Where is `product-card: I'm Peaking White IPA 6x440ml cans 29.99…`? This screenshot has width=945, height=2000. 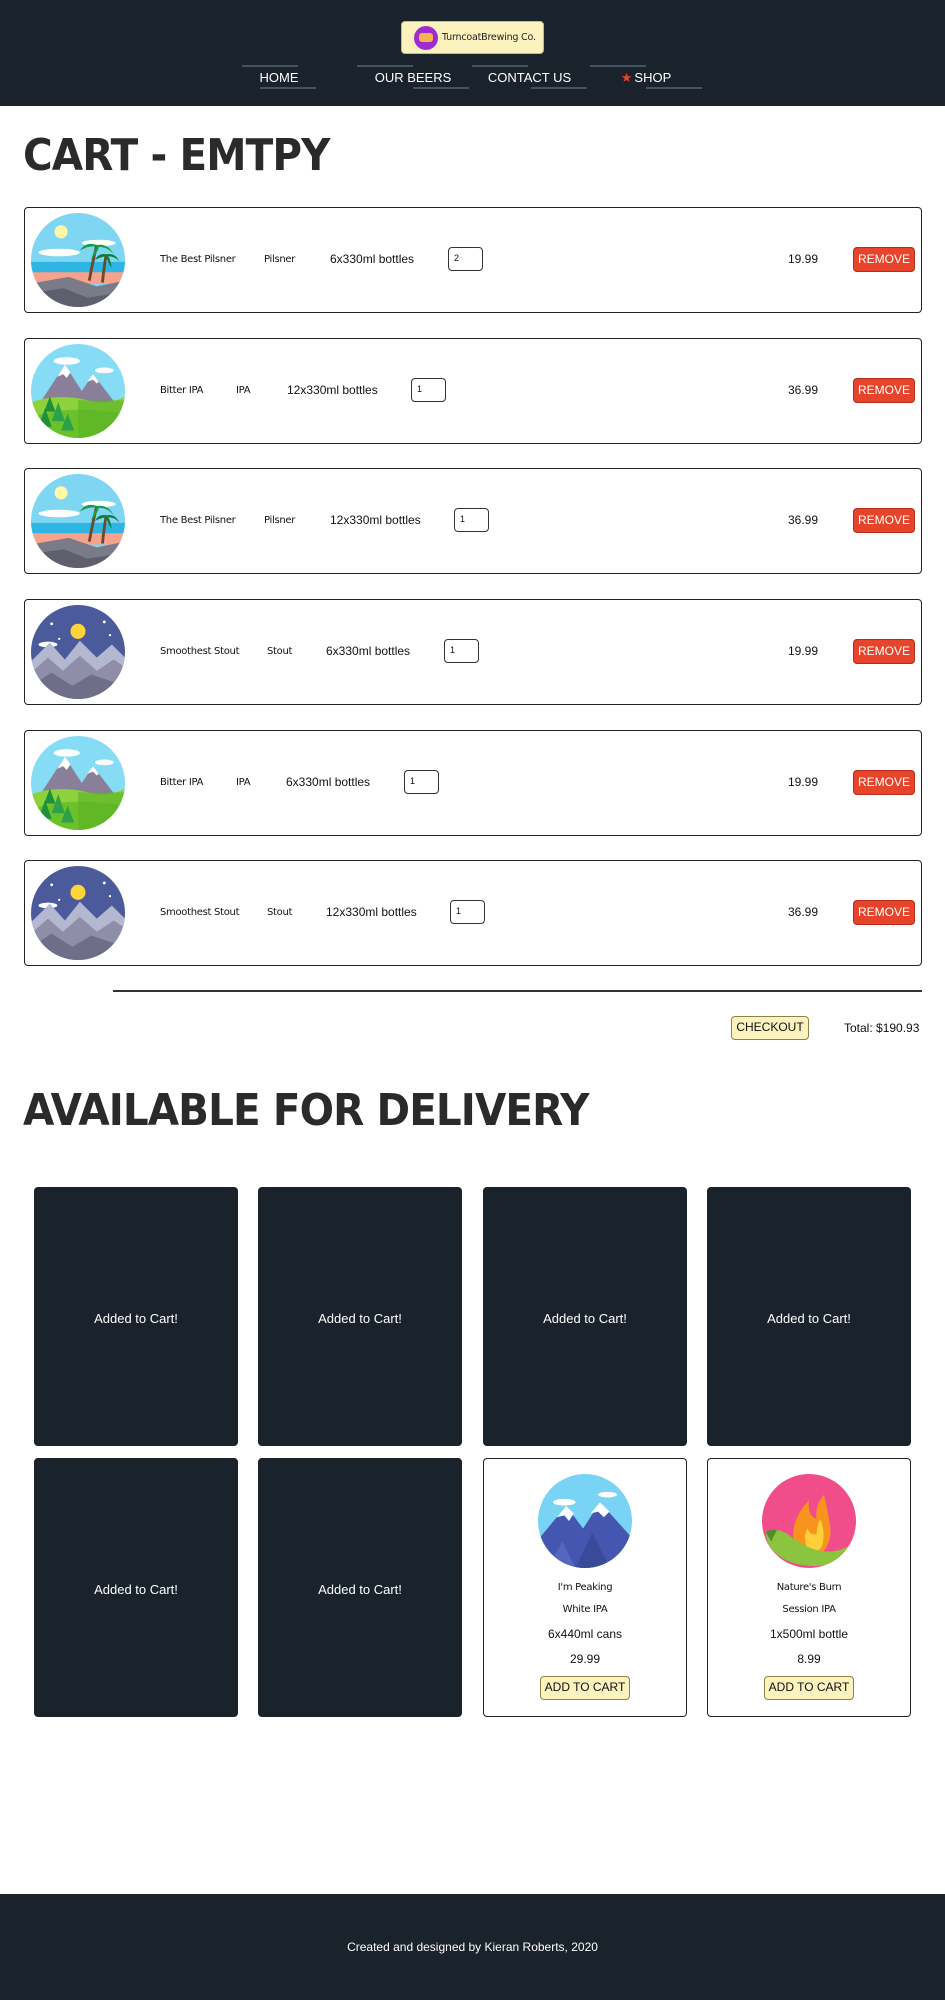
product-card: I'm Peaking White IPA 6x440ml cans 29.99… is located at coordinates (585, 1587).